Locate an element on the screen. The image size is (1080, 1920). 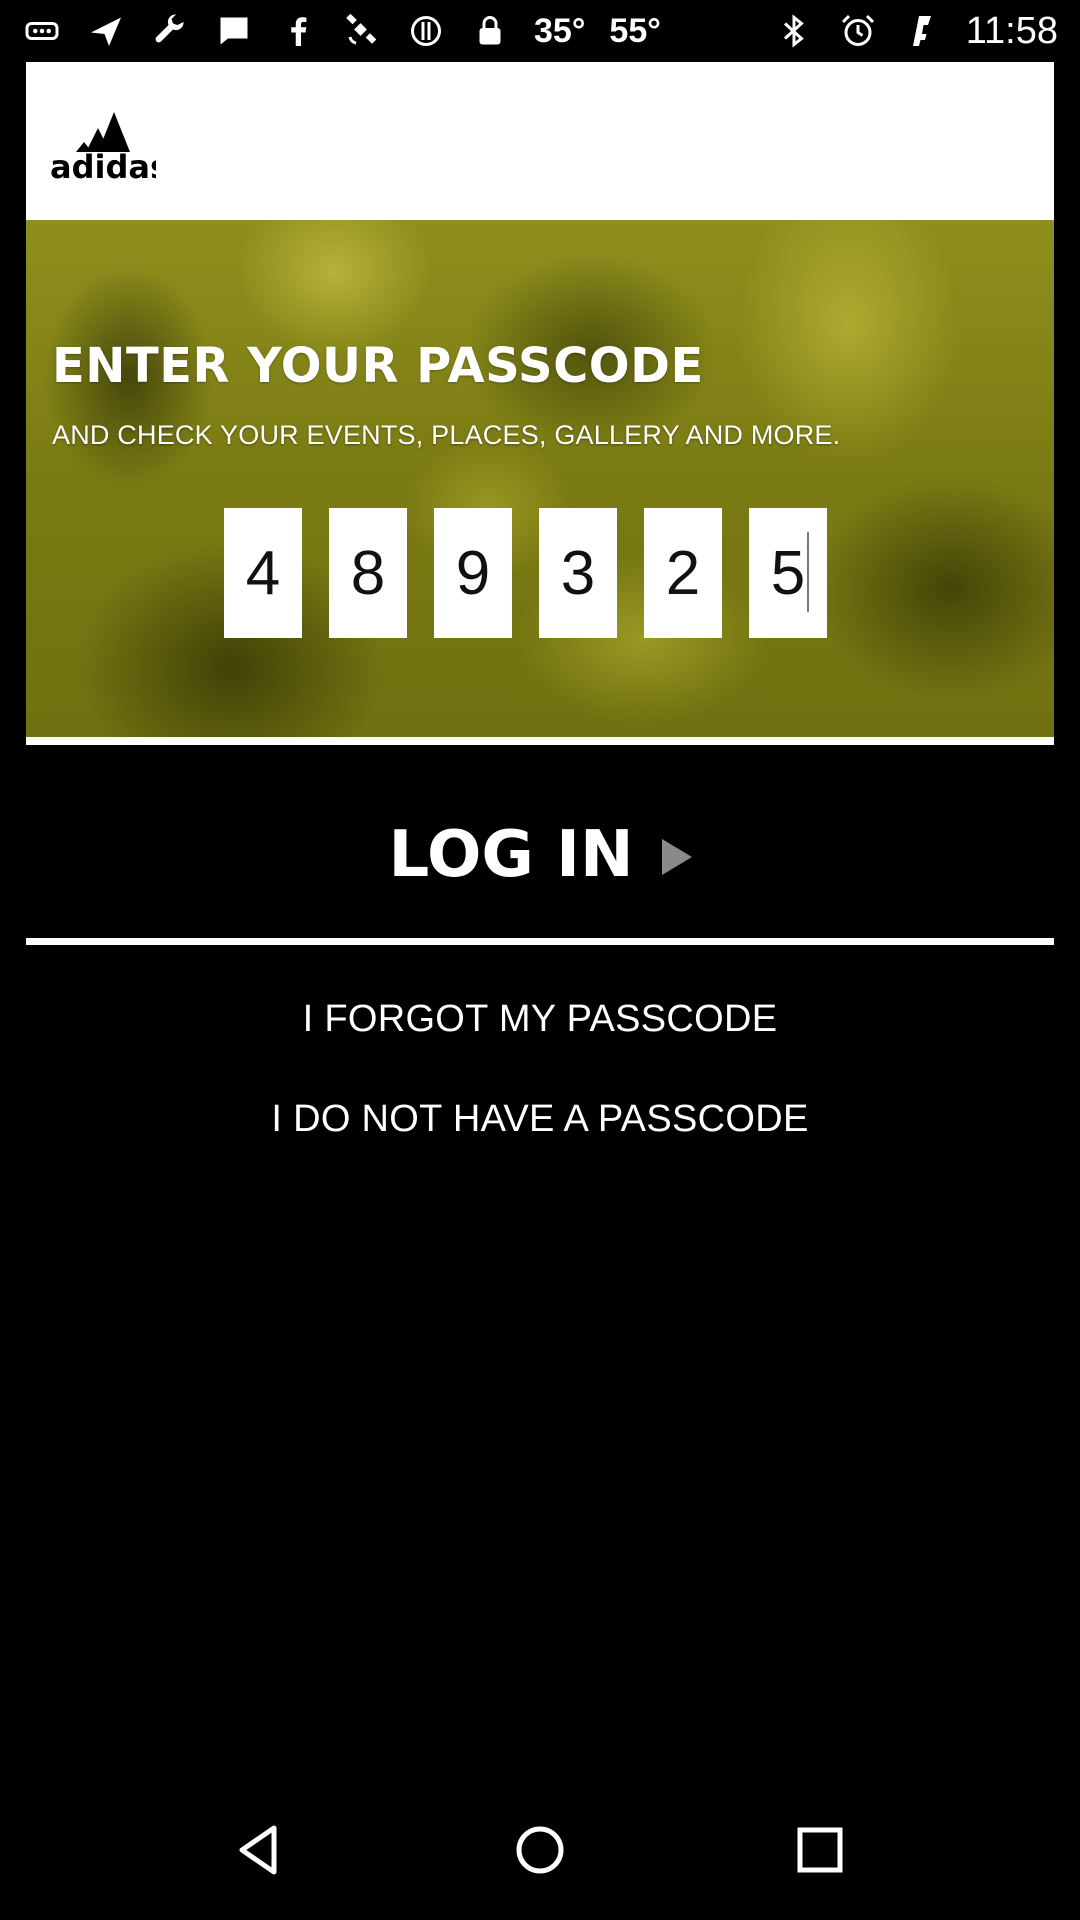
status-bar: 35° 55° 11:58 is located at coordinates (540, 31).